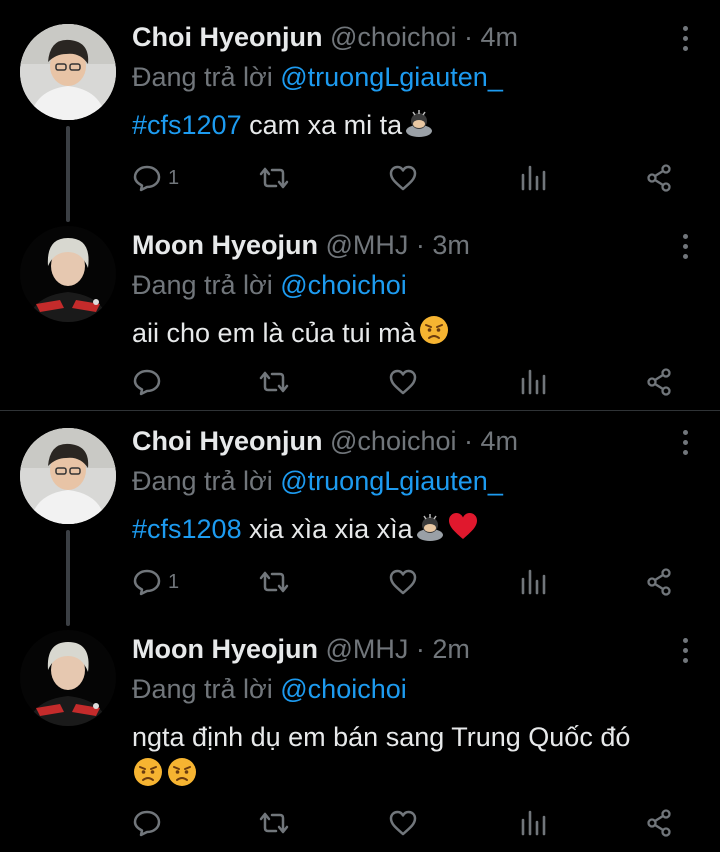 This screenshot has width=720, height=852. Describe the element at coordinates (274, 333) in the screenshot. I see `tweet-body-text: aii cho em là của tui mà` at that location.